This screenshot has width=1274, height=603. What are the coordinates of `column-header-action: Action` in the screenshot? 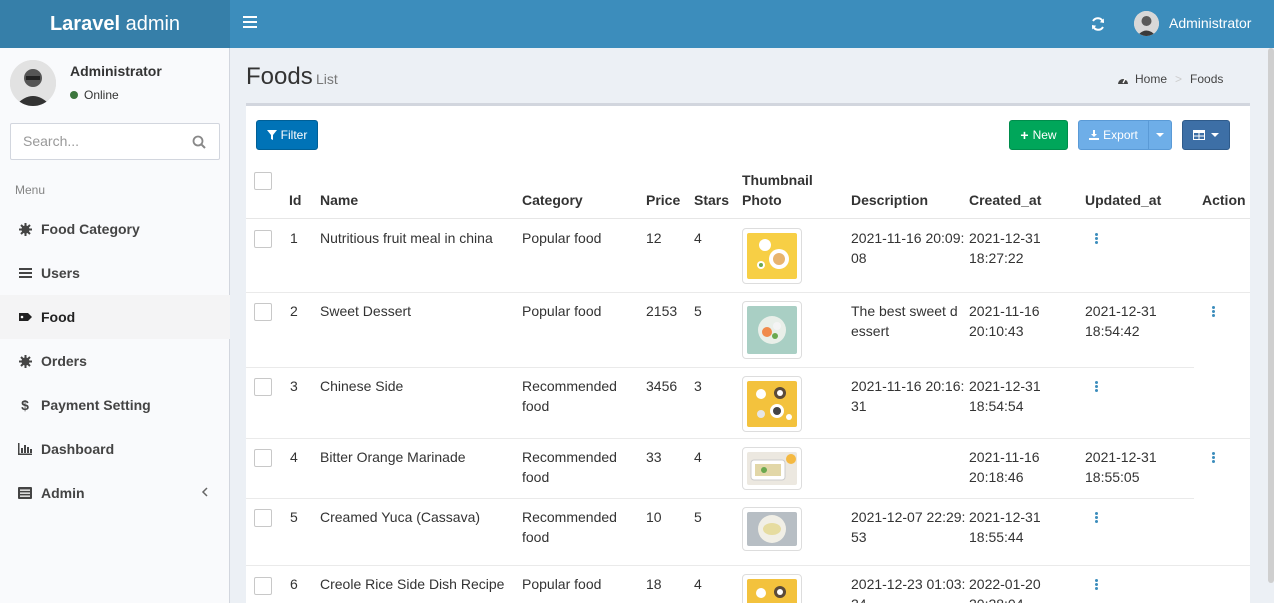 It's located at (1224, 200).